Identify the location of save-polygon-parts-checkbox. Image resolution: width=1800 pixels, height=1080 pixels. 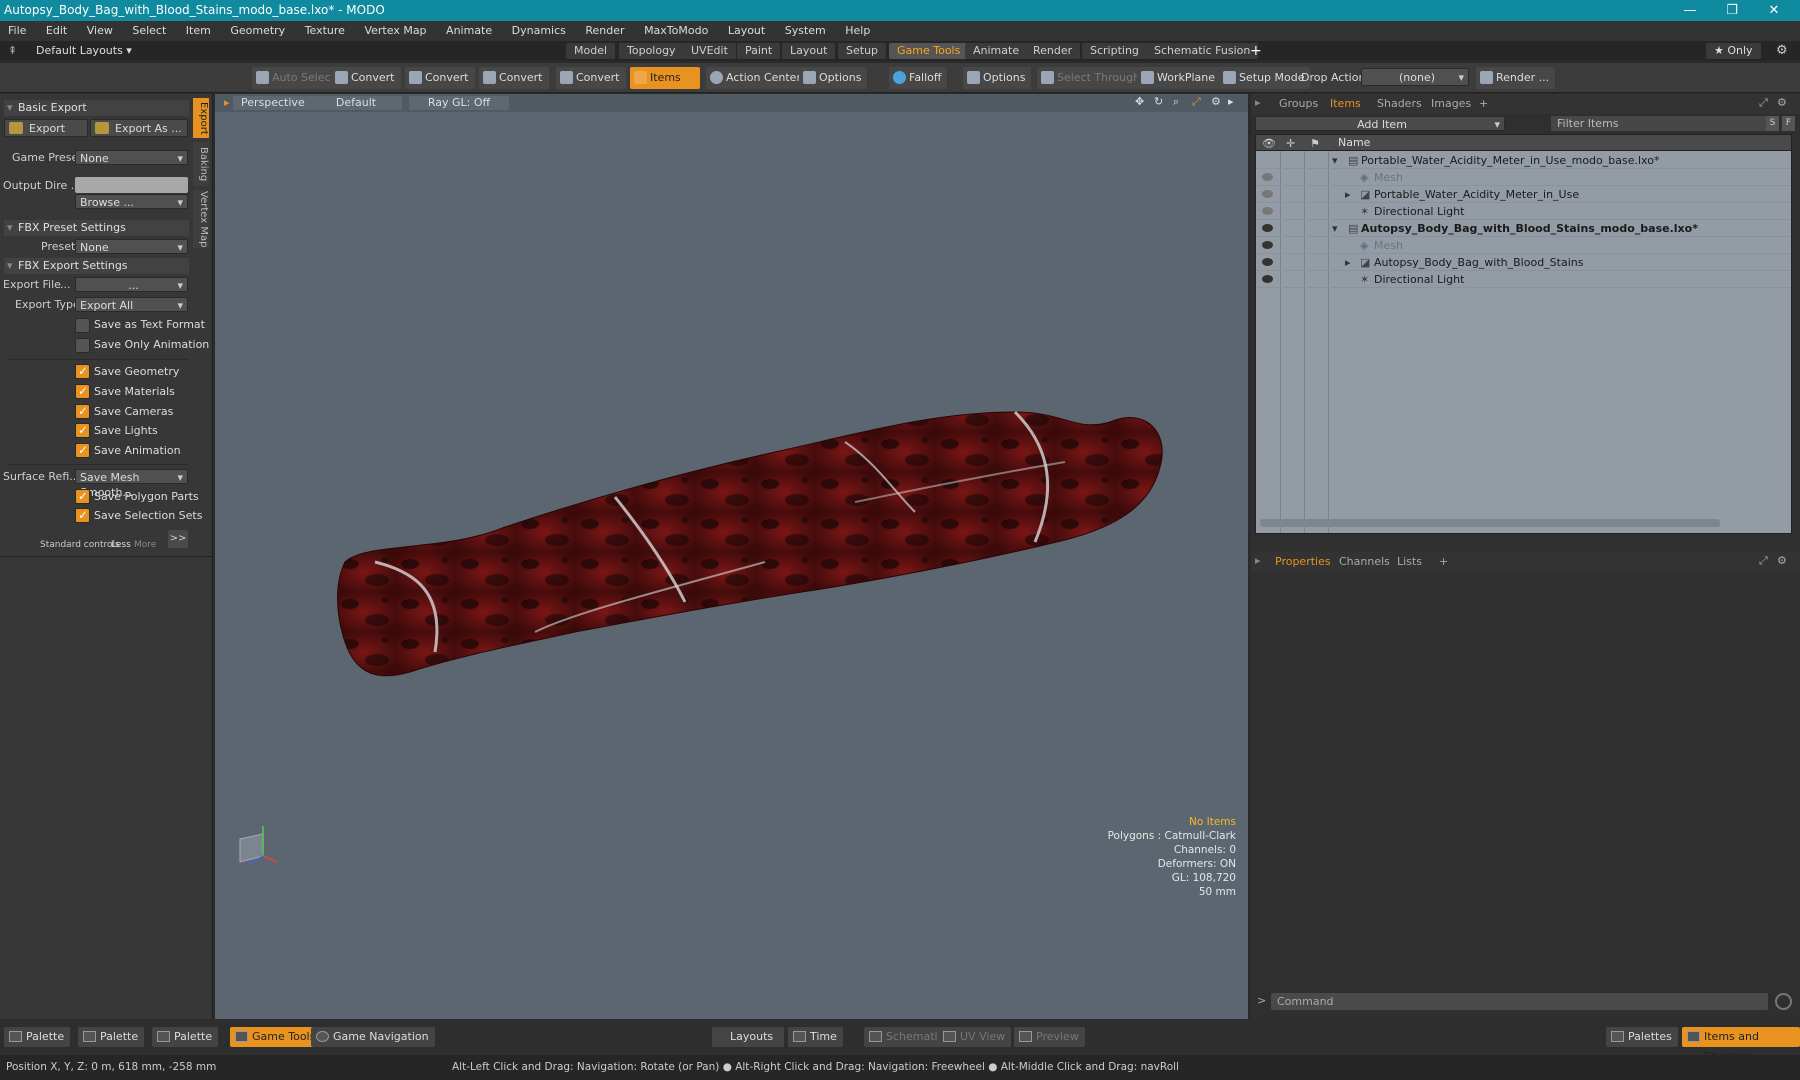
(82, 496).